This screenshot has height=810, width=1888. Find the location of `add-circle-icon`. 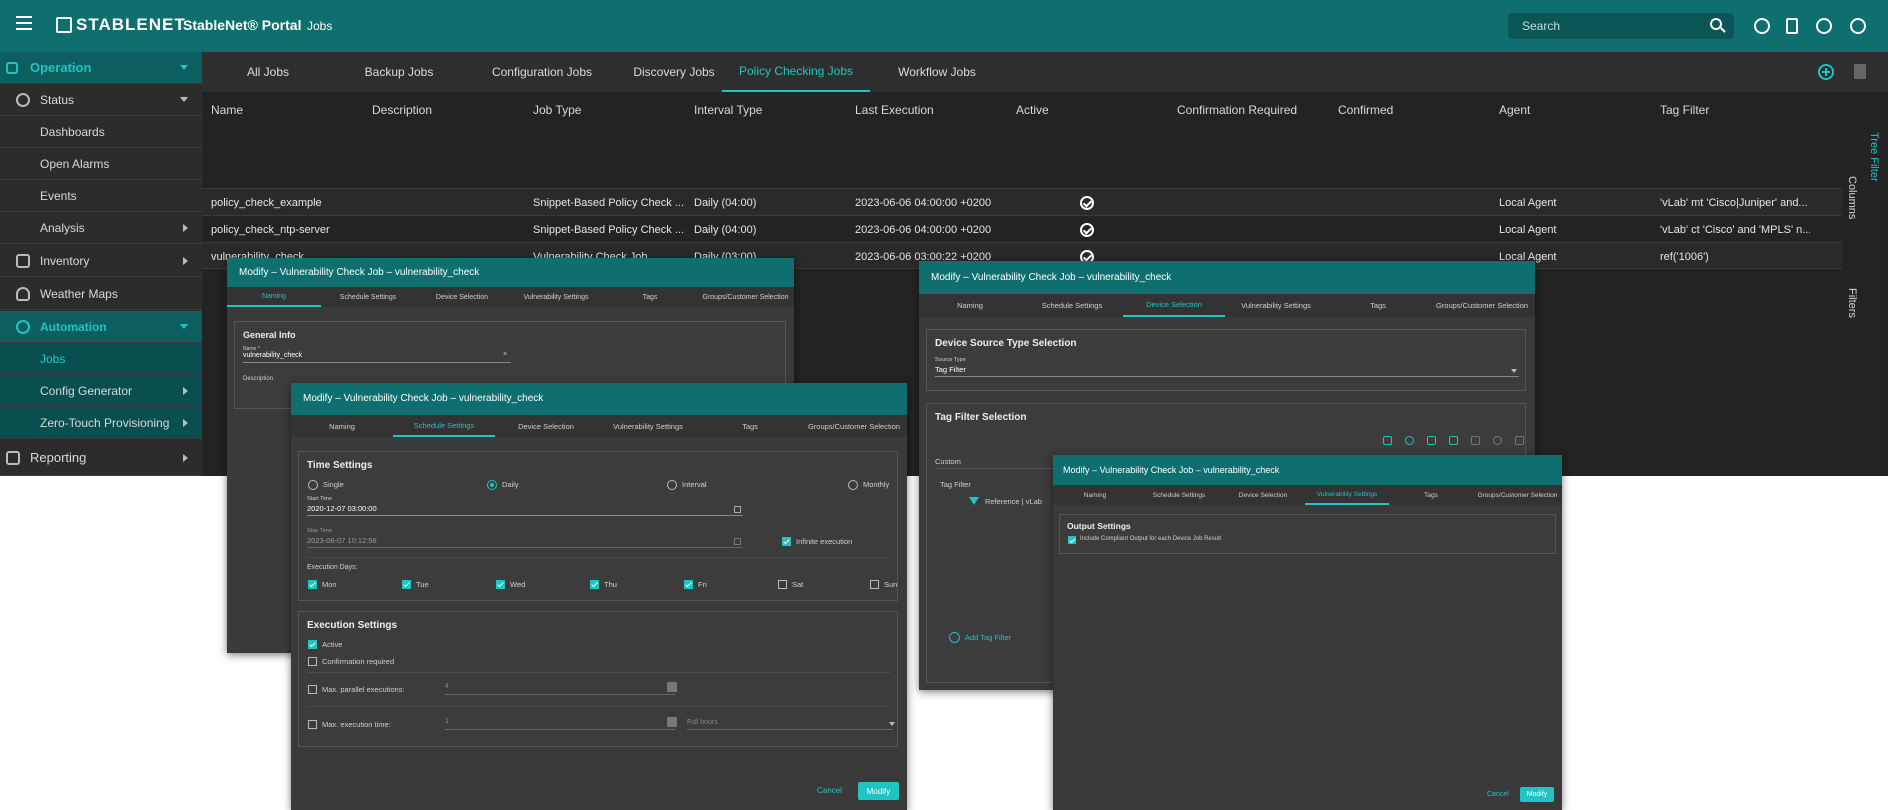

add-circle-icon is located at coordinates (954, 637).